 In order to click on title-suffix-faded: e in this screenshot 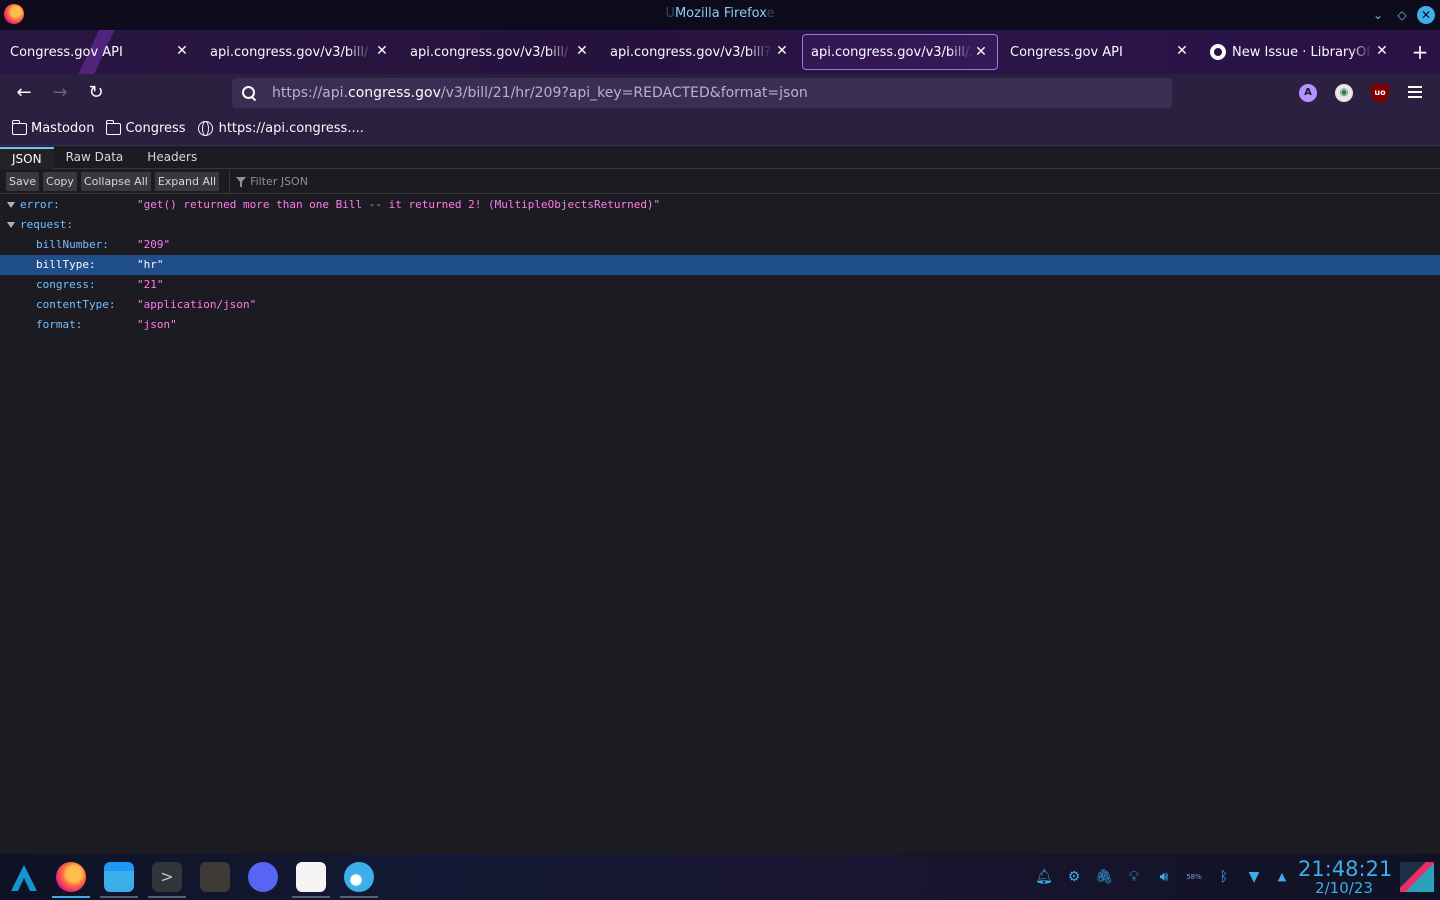, I will do `click(770, 13)`.